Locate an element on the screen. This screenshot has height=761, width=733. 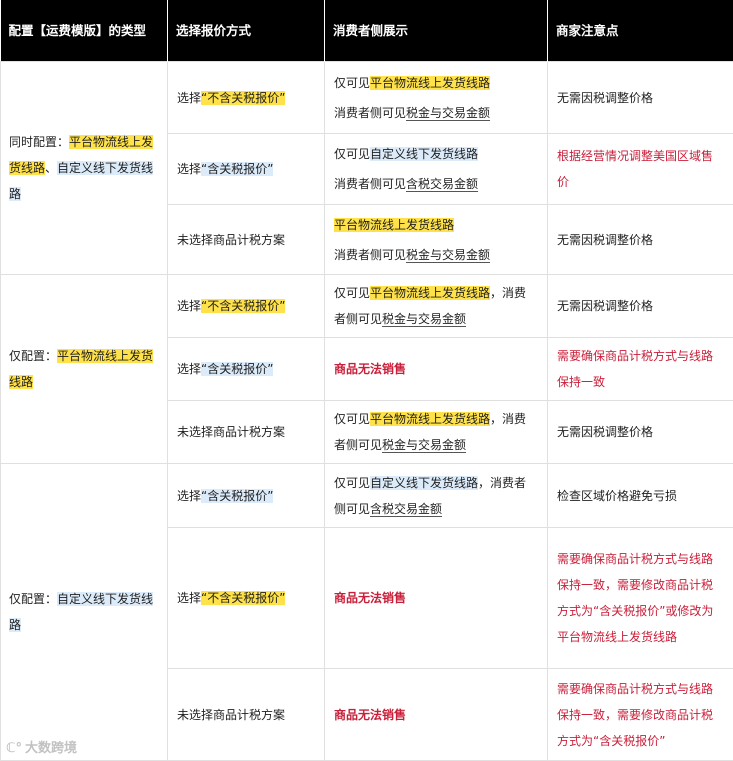
header-consumer-display: 消费者侧展示 is located at coordinates (436, 31).